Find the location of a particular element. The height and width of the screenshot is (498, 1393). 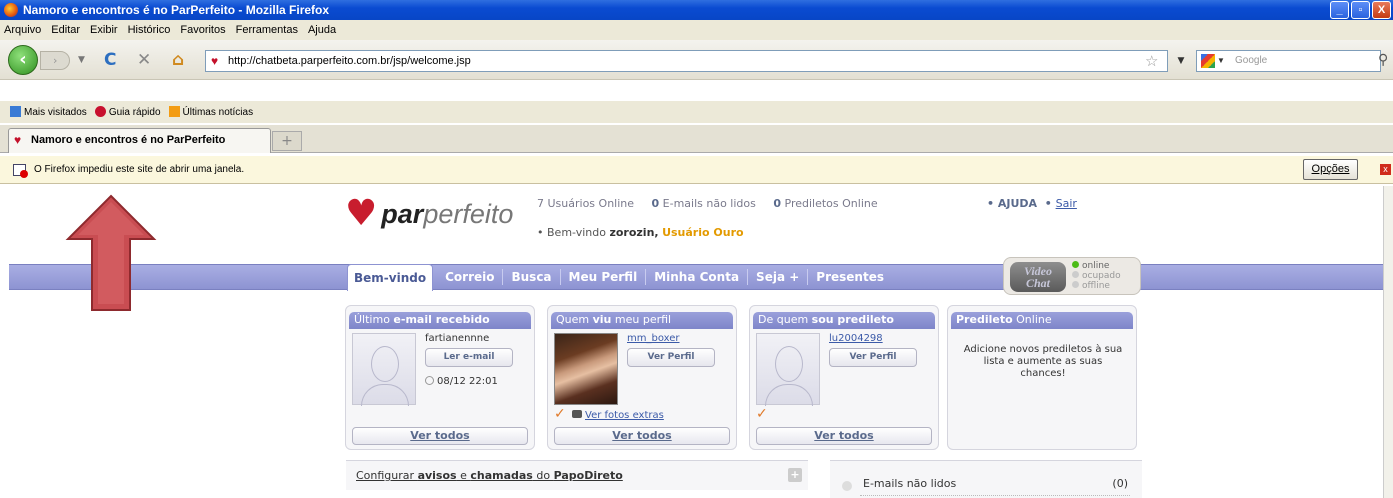

nav-tab-busca: Busca is located at coordinates (530, 277).